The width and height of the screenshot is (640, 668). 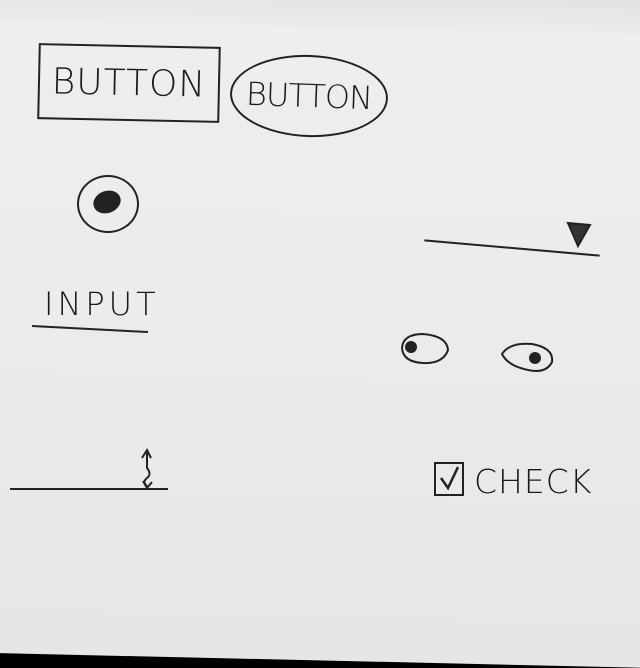 What do you see at coordinates (579, 234) in the screenshot?
I see `triangle-down-icon` at bounding box center [579, 234].